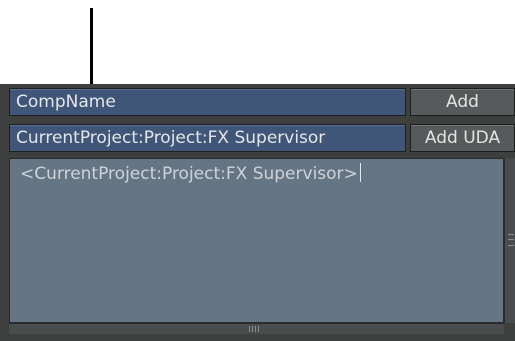  What do you see at coordinates (207, 102) in the screenshot?
I see `name-field: CompName` at bounding box center [207, 102].